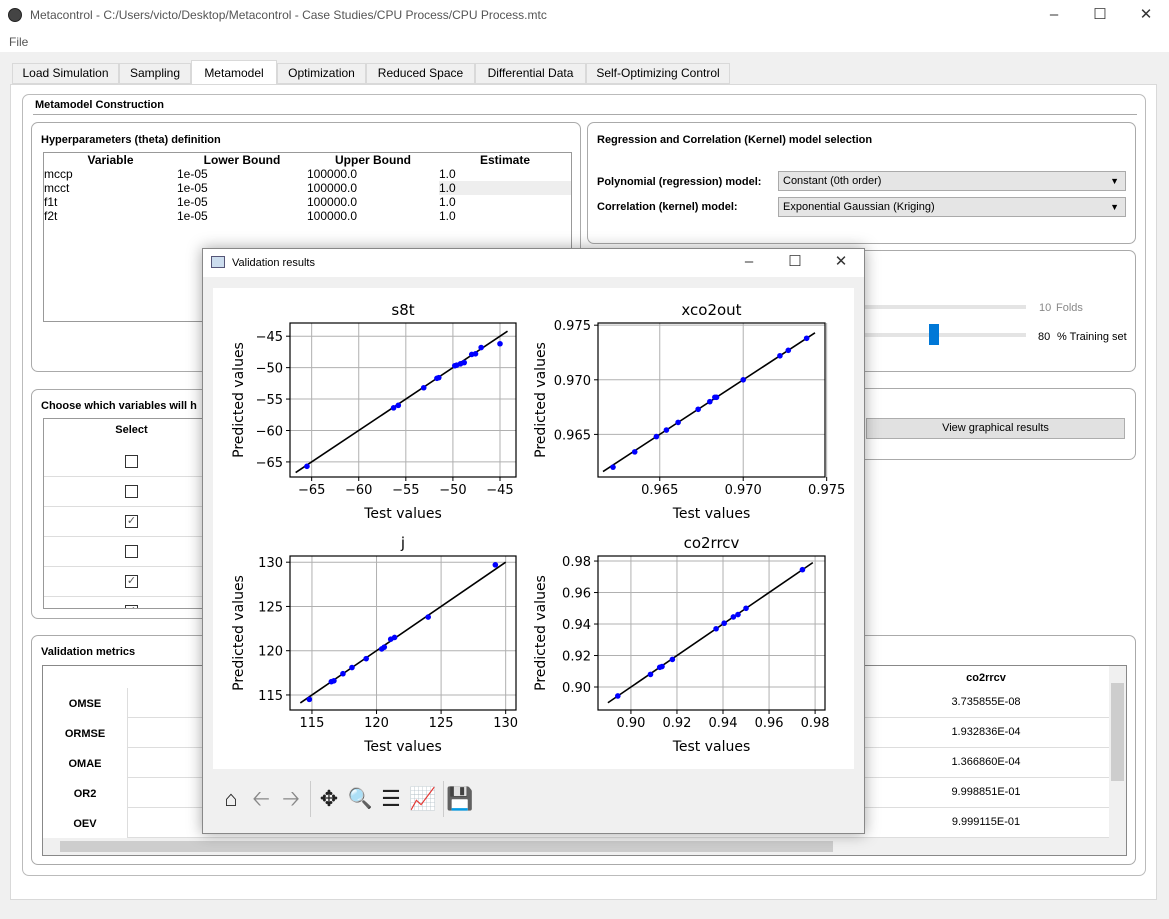 The height and width of the screenshot is (919, 1169). I want to click on edit-axes-icon: 📈, so click(423, 799).